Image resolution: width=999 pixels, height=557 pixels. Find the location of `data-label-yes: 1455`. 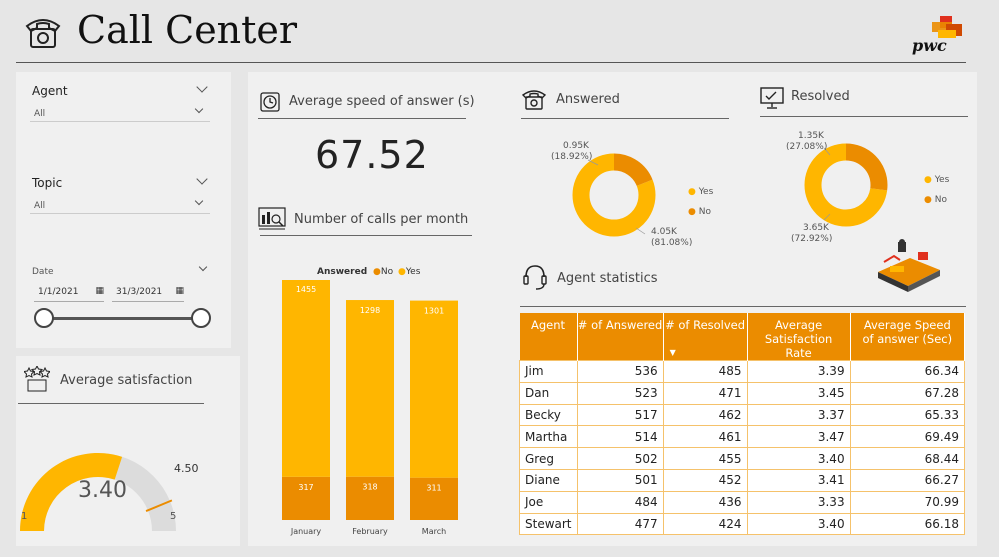

data-label-yes: 1455 is located at coordinates (306, 289).